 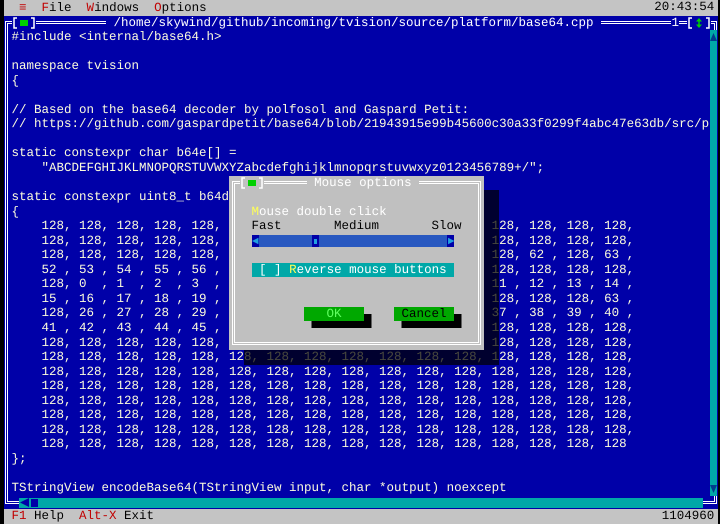 What do you see at coordinates (121, 197) in the screenshot?
I see `code-line: static constexpr uint8_t b64d` at bounding box center [121, 197].